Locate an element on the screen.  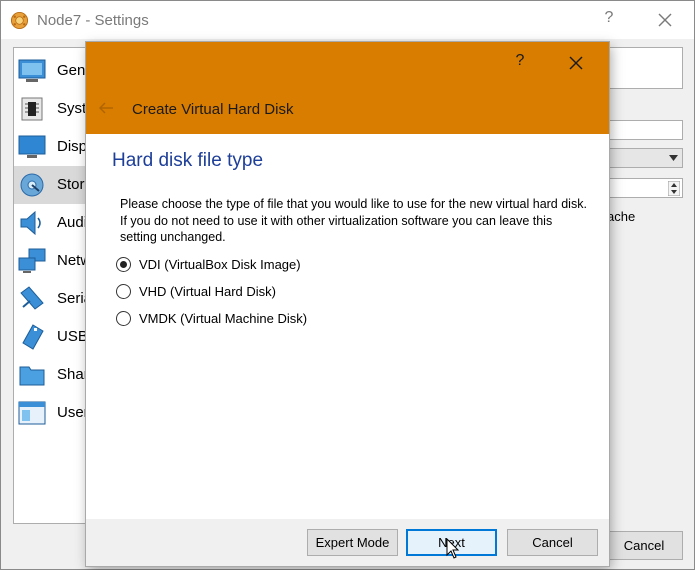
user-interface-icon is located at coordinates (32, 413).